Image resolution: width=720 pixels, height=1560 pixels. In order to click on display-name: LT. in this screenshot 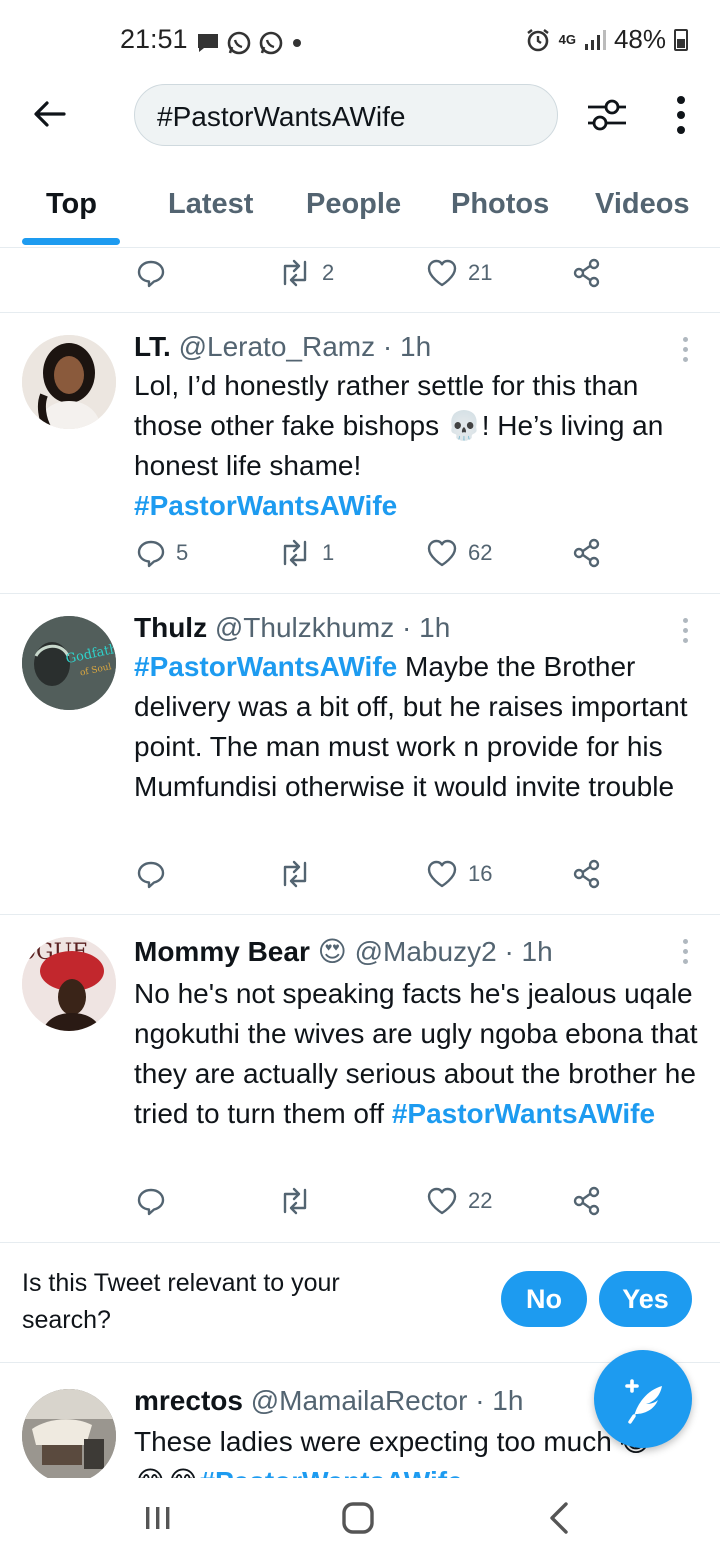, I will do `click(152, 346)`.